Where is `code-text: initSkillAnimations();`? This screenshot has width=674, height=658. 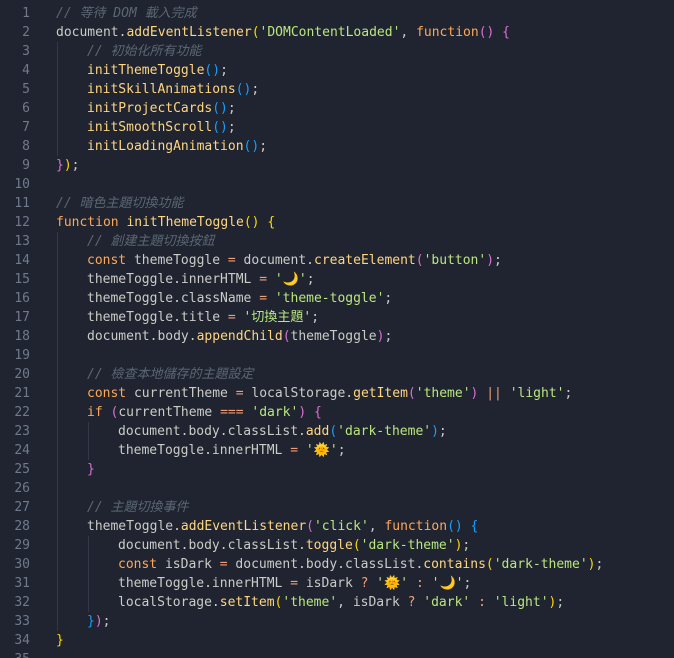 code-text: initSkillAnimations(); is located at coordinates (173, 89).